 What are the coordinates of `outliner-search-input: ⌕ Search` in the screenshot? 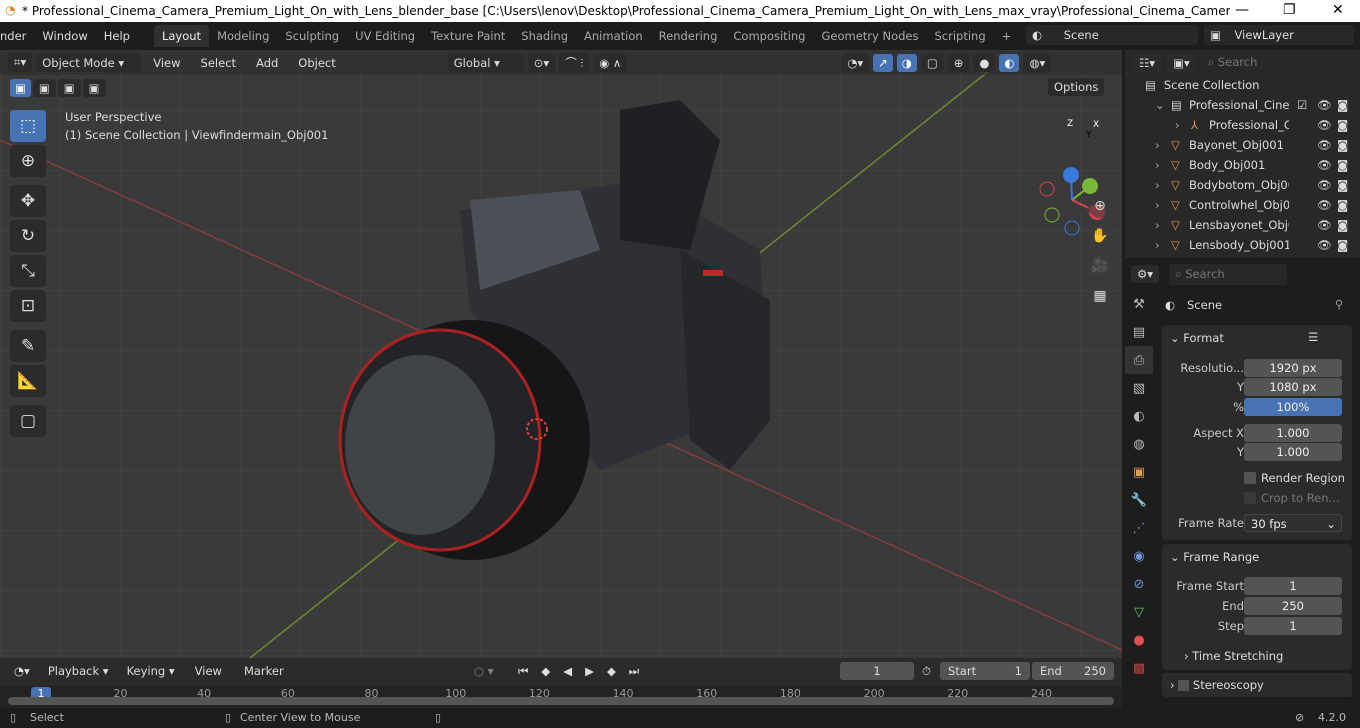 It's located at (1266, 62).